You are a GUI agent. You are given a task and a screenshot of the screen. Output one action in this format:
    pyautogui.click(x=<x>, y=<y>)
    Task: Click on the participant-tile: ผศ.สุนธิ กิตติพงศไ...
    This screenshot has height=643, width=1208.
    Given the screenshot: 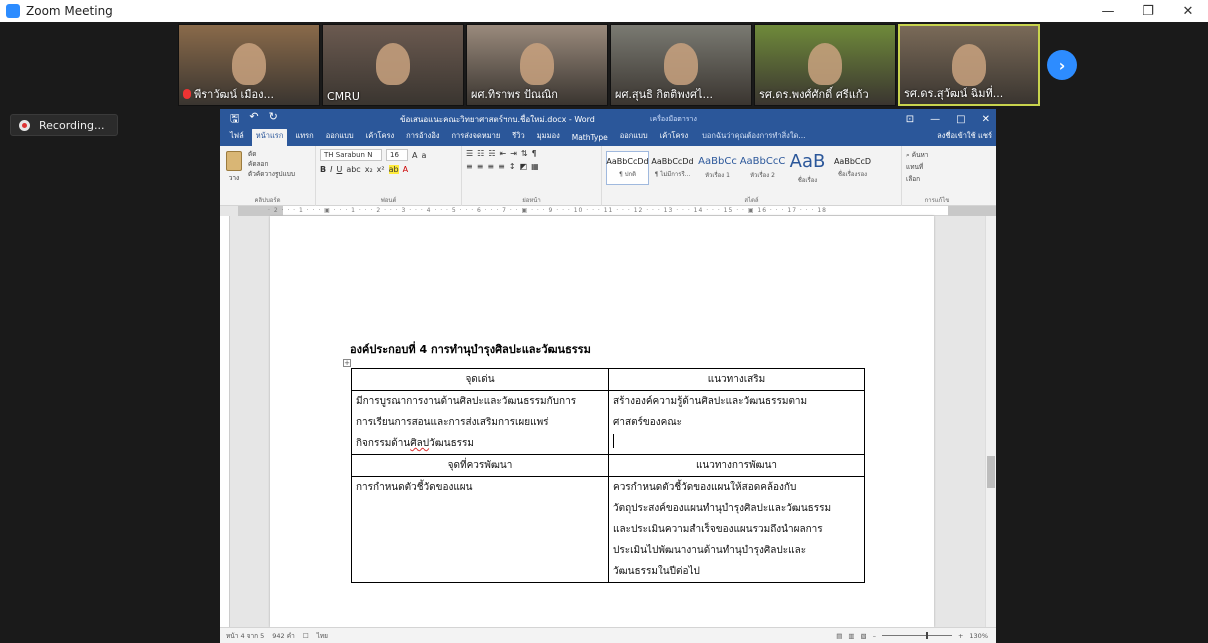 What is the action you would take?
    pyautogui.click(x=681, y=65)
    